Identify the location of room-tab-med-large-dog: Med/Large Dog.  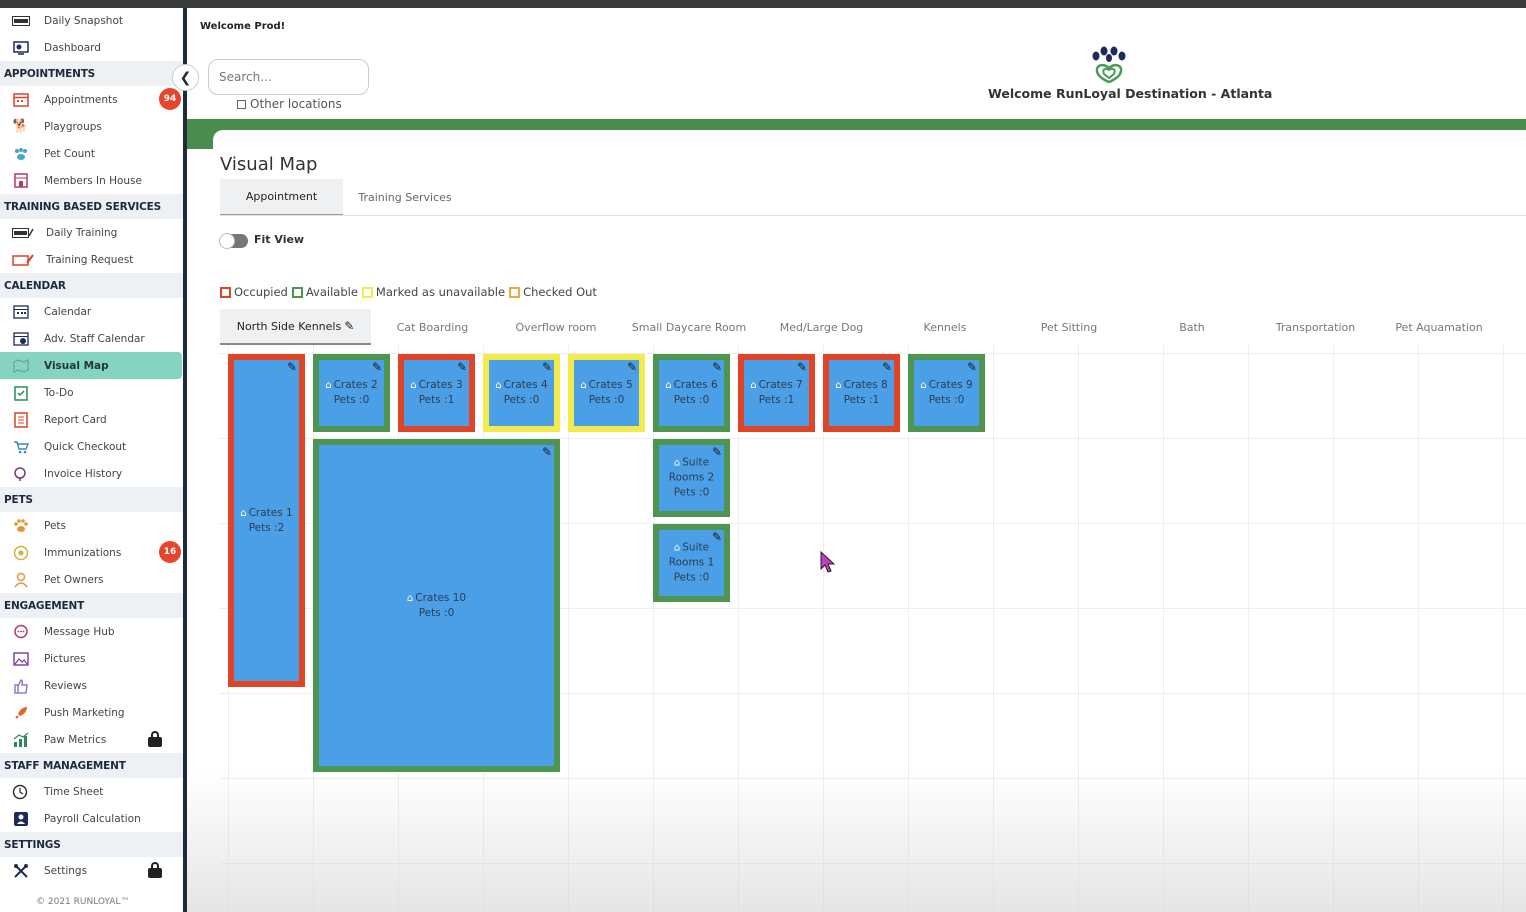
(821, 327).